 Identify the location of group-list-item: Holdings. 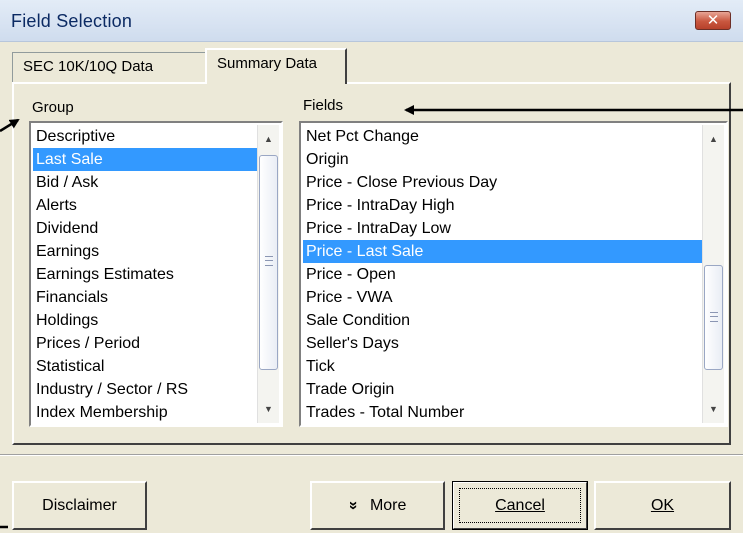
(145, 320).